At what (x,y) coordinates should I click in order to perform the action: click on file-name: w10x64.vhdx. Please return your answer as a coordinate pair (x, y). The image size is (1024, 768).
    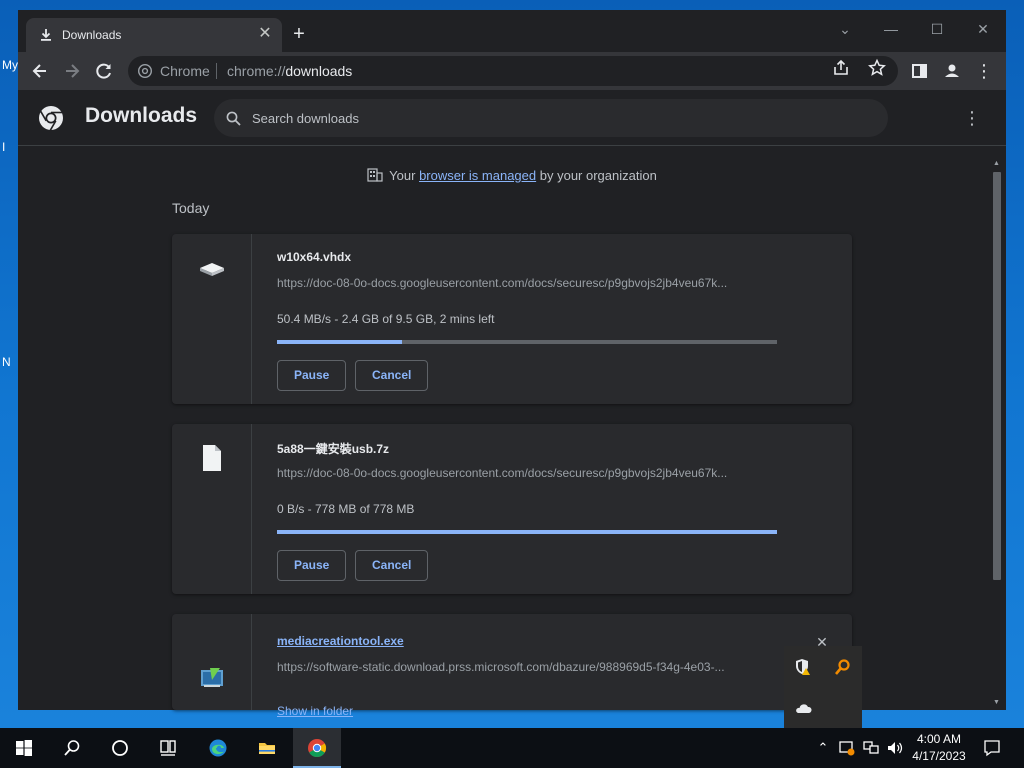
    Looking at the image, I should click on (314, 257).